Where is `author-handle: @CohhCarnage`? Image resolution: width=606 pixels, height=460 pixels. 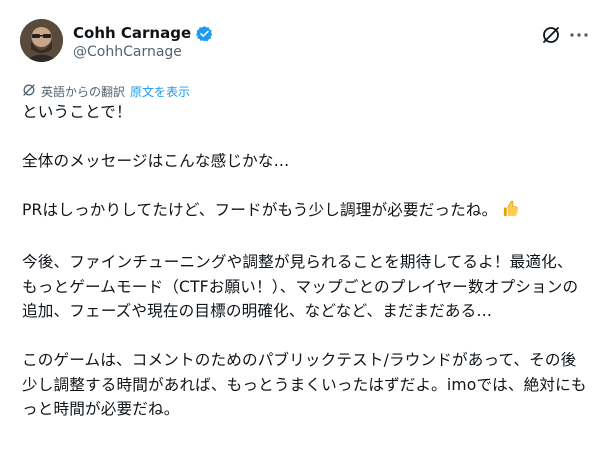
author-handle: @CohhCarnage is located at coordinates (127, 52).